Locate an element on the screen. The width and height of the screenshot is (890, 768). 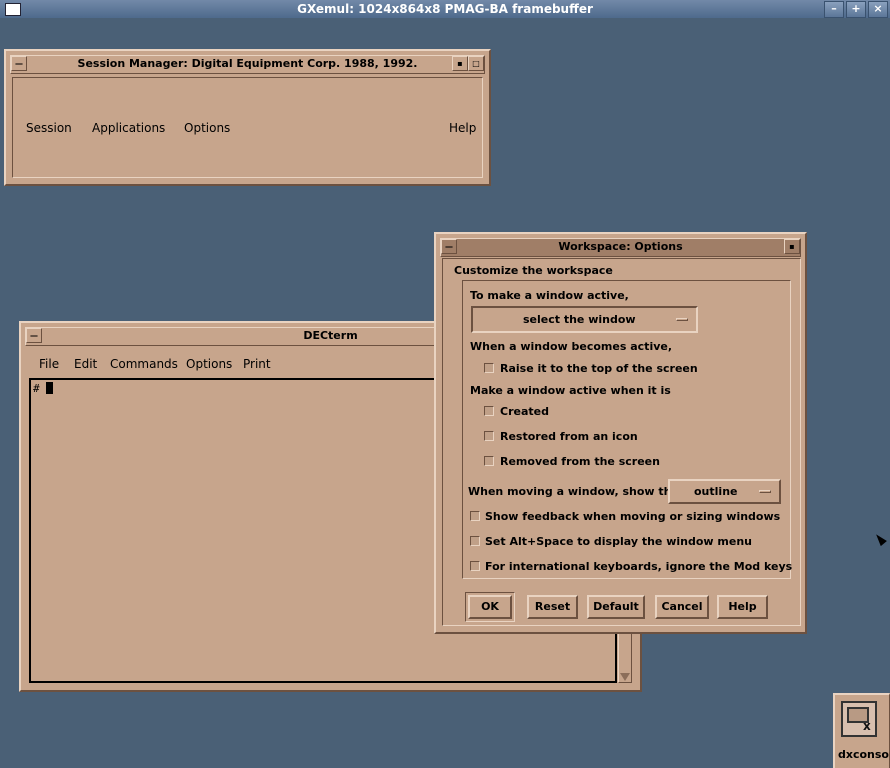
becomes-active-label: When a window becomes active, is located at coordinates (571, 346).